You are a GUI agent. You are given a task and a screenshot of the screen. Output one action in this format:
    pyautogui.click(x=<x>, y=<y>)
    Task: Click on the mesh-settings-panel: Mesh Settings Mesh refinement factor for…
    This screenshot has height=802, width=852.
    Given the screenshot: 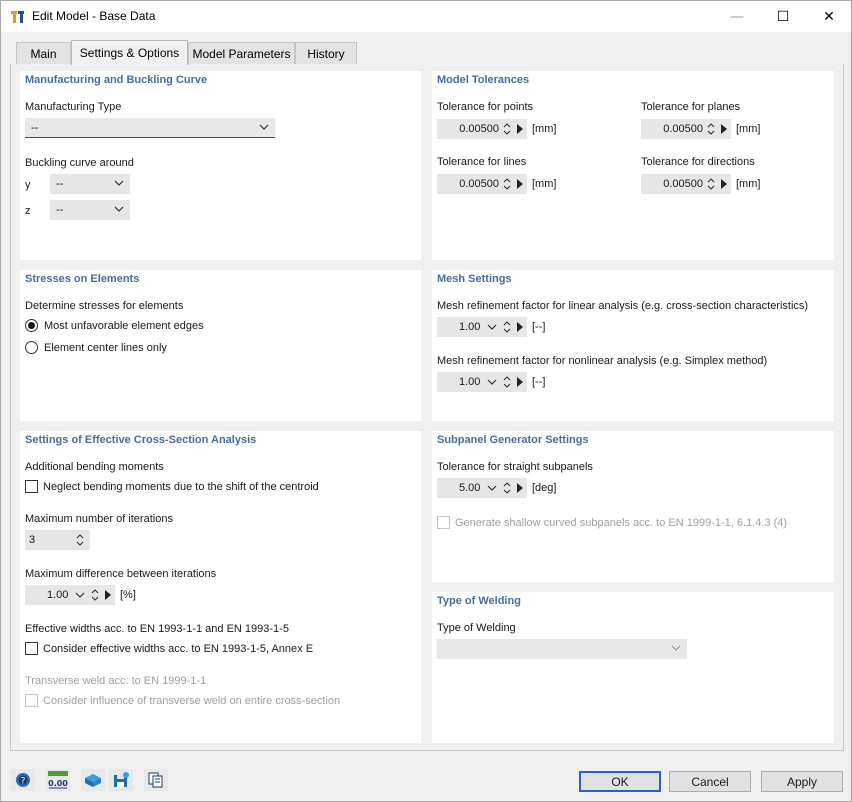 What is the action you would take?
    pyautogui.click(x=633, y=345)
    